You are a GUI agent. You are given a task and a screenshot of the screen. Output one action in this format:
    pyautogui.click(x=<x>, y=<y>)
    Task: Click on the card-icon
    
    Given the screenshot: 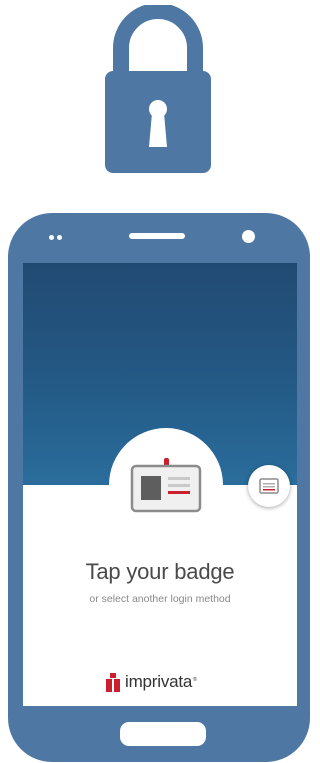 What is the action you would take?
    pyautogui.click(x=269, y=486)
    